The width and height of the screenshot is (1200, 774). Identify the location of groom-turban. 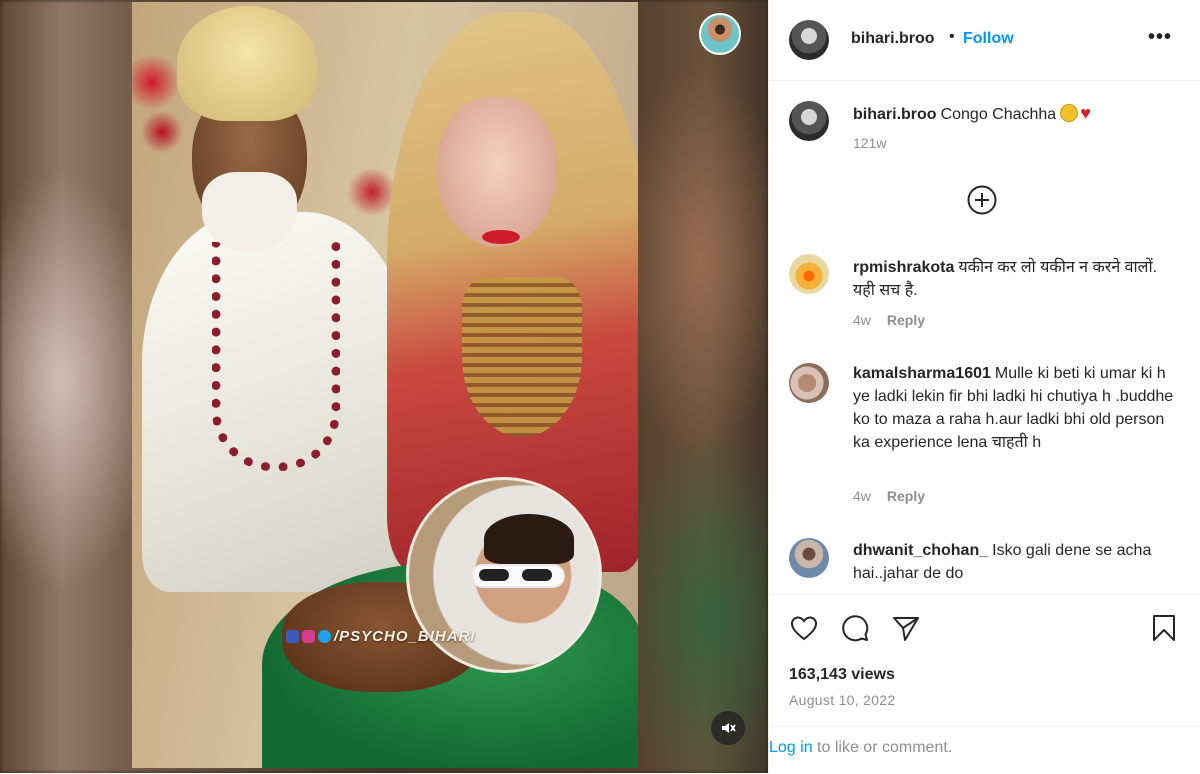
(247, 63).